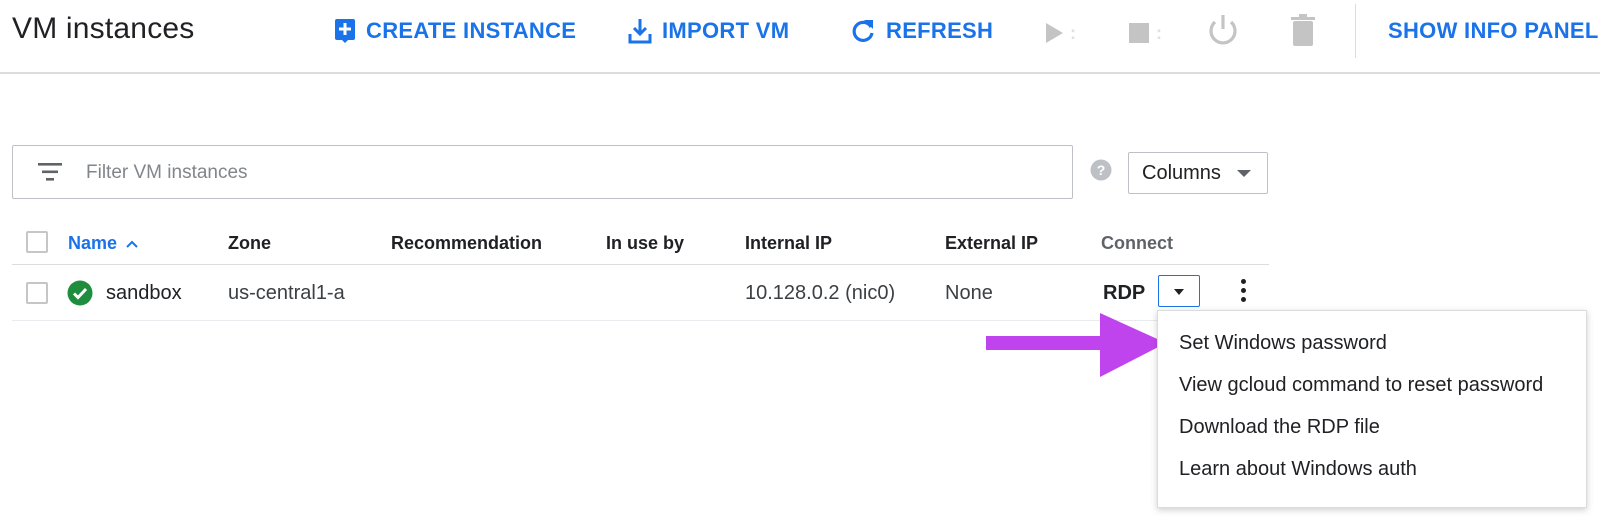 The image size is (1600, 532). What do you see at coordinates (991, 243) in the screenshot?
I see `column-header-external-ip: External IP` at bounding box center [991, 243].